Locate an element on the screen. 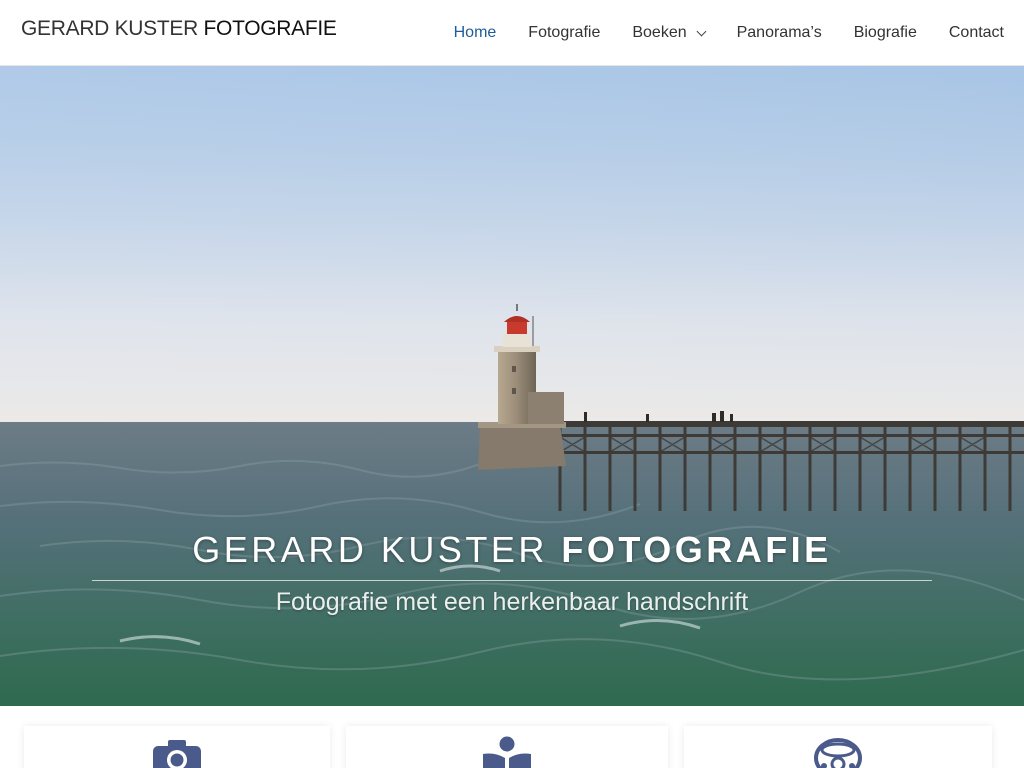 The image size is (1024, 768). hero-title: GERARD KUSTER FOTOGRAFIE is located at coordinates (512, 550).